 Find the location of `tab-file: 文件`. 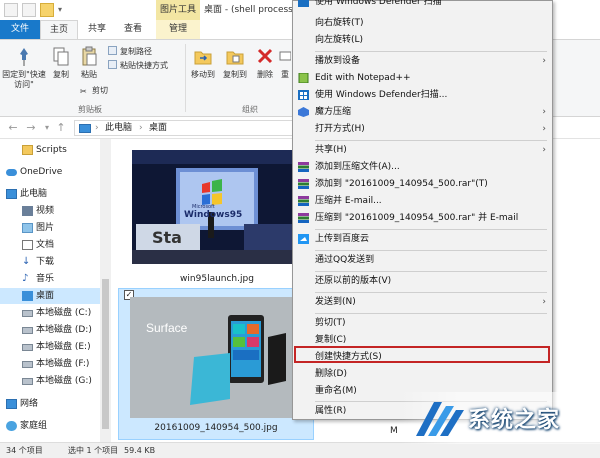

tab-file: 文件 is located at coordinates (20, 29).